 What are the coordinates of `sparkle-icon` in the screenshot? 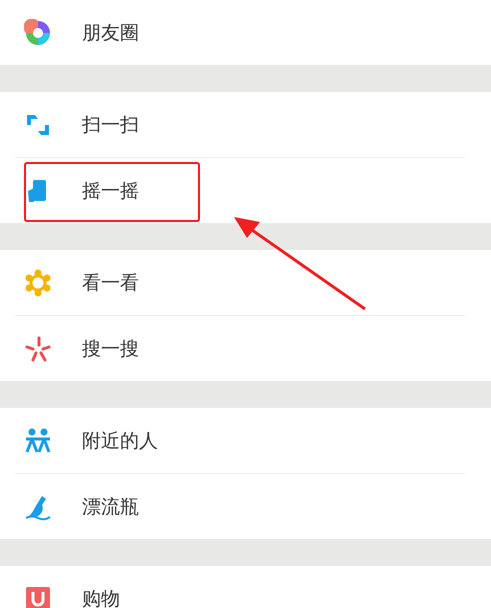 It's located at (38, 348).